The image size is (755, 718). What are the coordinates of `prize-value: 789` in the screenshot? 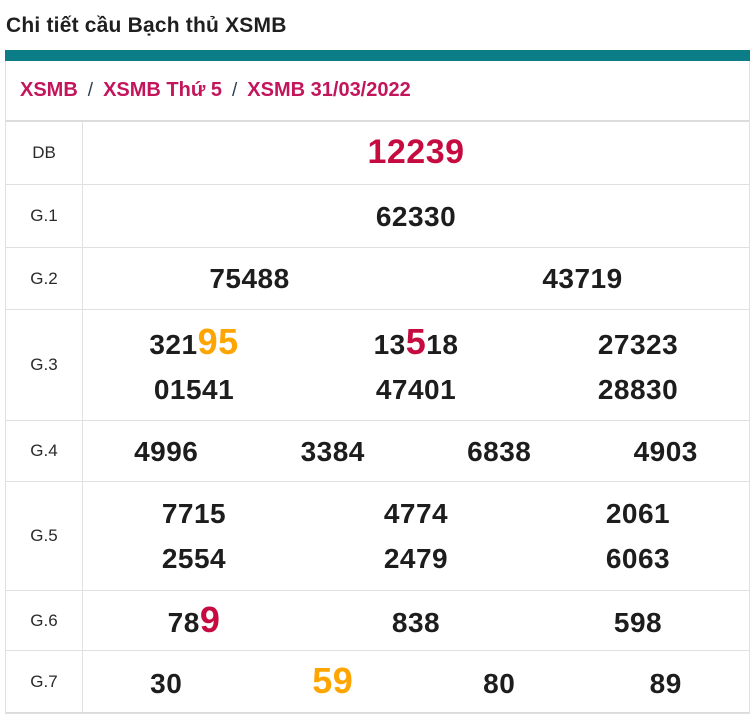 It's located at (194, 621).